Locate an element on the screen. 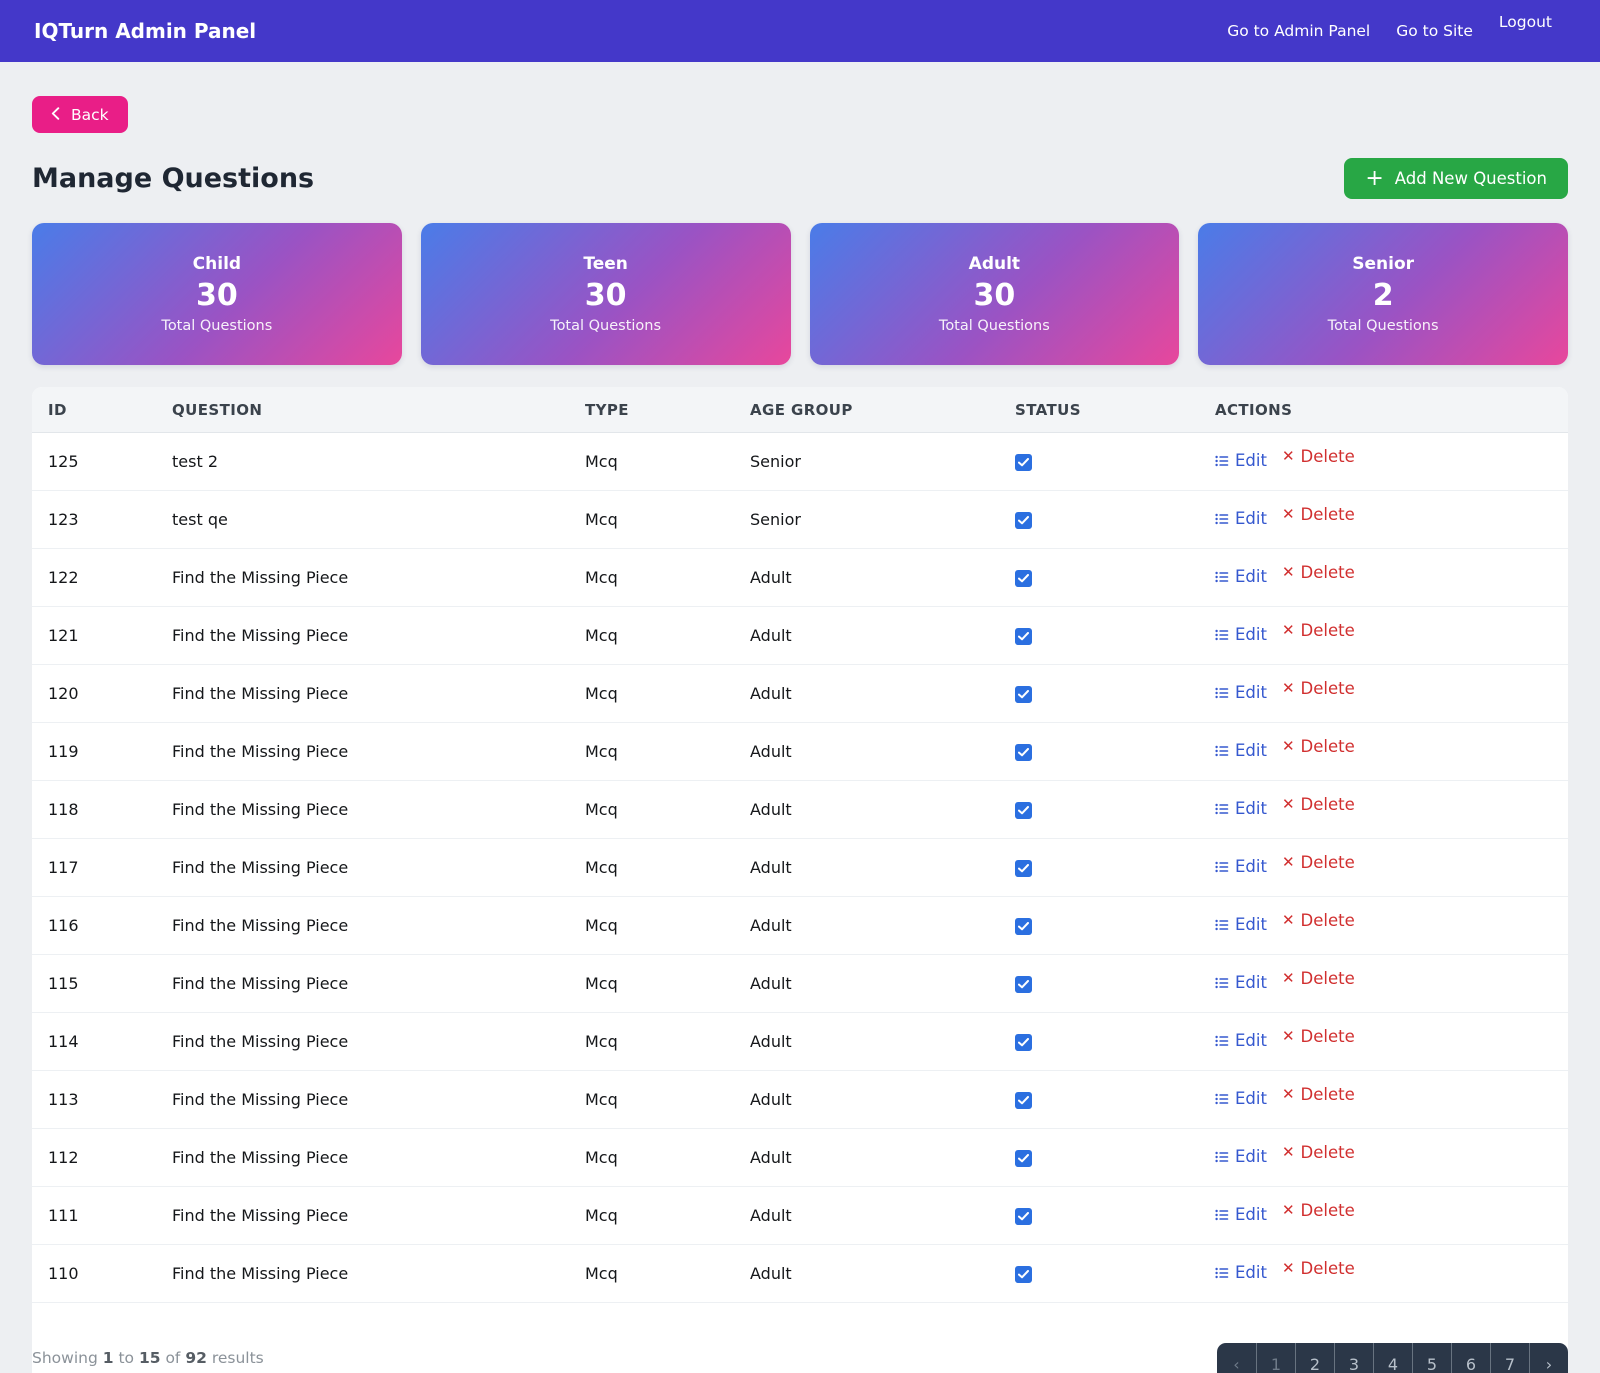 The image size is (1600, 1373). title-row: Manage Questions + Add New Question is located at coordinates (800, 178).